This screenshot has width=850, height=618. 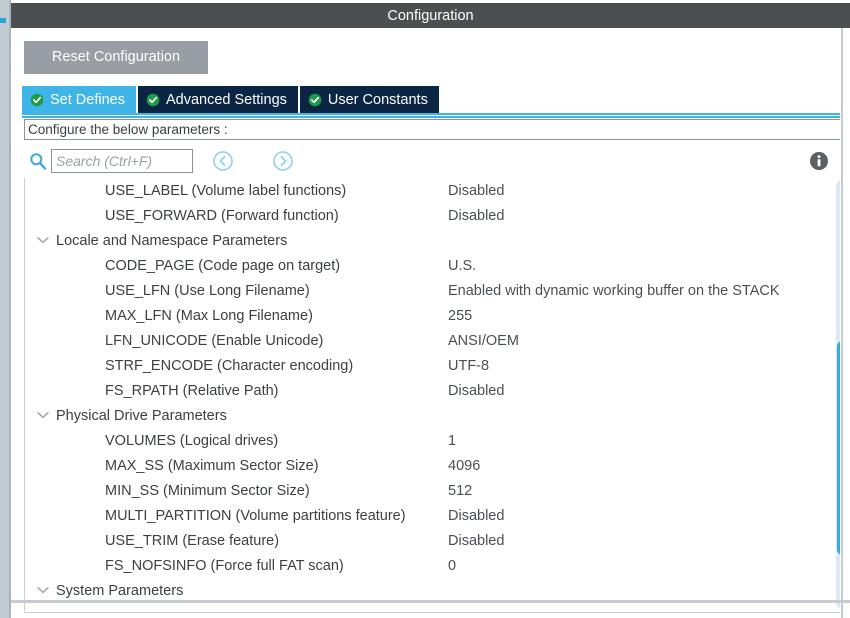 I want to click on parameter-value: UTF-8, so click(x=468, y=366).